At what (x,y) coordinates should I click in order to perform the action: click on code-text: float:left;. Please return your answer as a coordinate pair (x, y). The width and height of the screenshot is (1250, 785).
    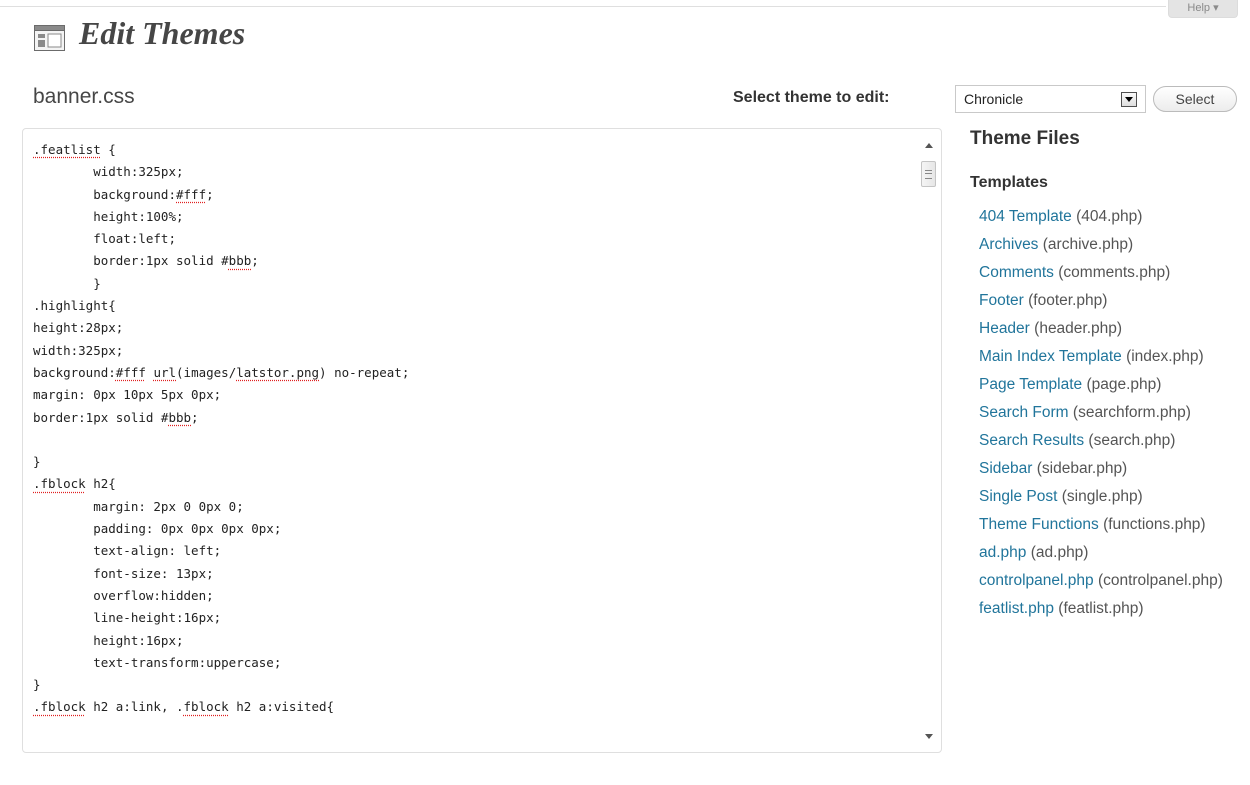
    Looking at the image, I should click on (104, 239).